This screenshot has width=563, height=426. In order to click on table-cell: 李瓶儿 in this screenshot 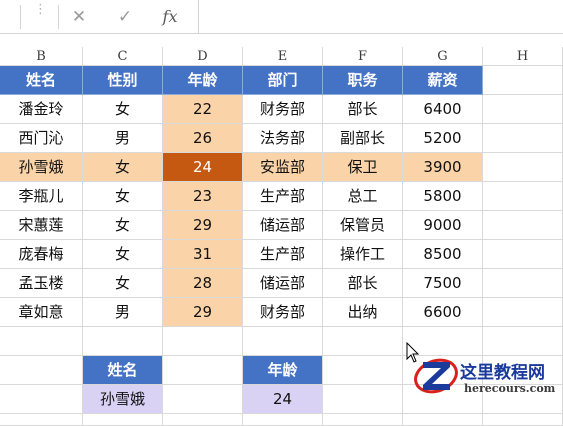, I will do `click(41, 196)`.